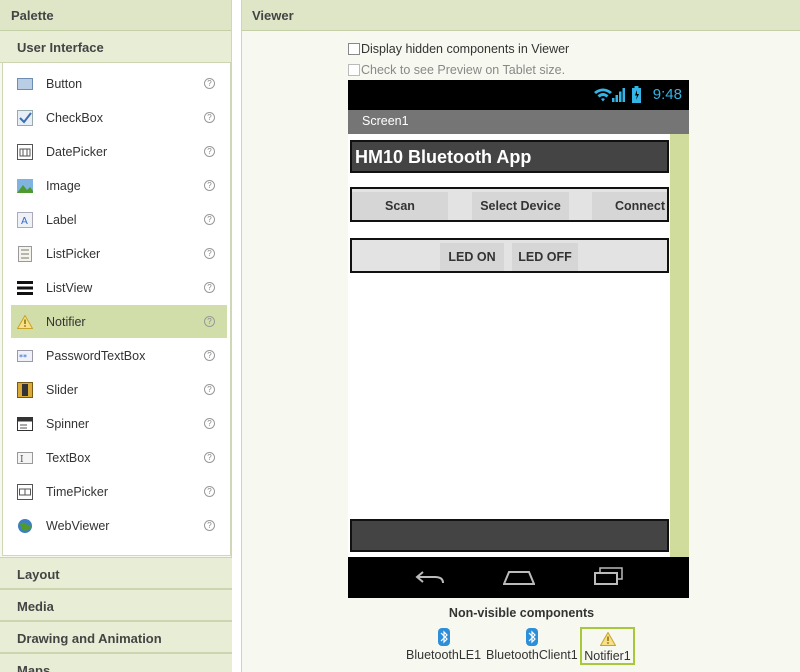 The height and width of the screenshot is (672, 800). What do you see at coordinates (78, 525) in the screenshot?
I see `palette-item-label: WebViewer` at bounding box center [78, 525].